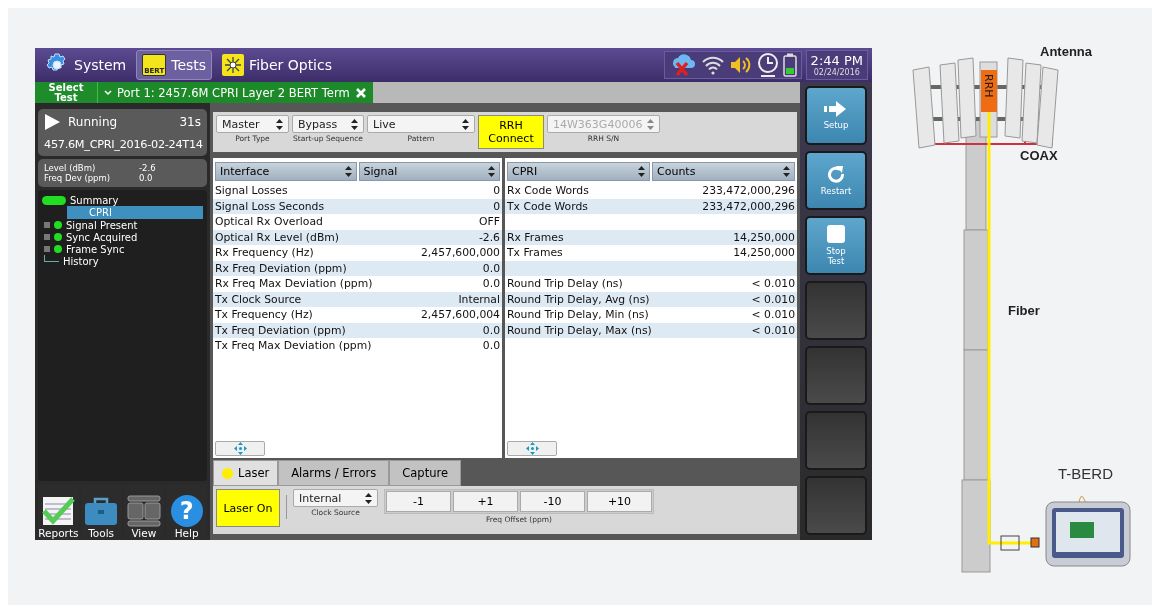  What do you see at coordinates (294, 284) in the screenshot?
I see `result-label: Rx Freq Max Deviation (ppm)` at bounding box center [294, 284].